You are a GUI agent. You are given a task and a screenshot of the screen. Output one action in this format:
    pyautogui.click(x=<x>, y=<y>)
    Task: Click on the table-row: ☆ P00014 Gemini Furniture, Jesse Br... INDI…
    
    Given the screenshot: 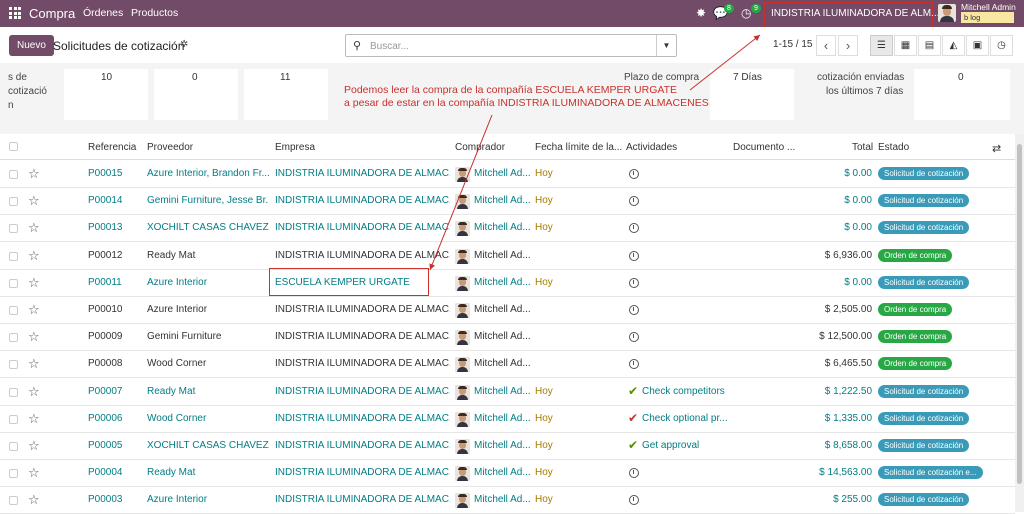 What is the action you would take?
    pyautogui.click(x=507, y=202)
    